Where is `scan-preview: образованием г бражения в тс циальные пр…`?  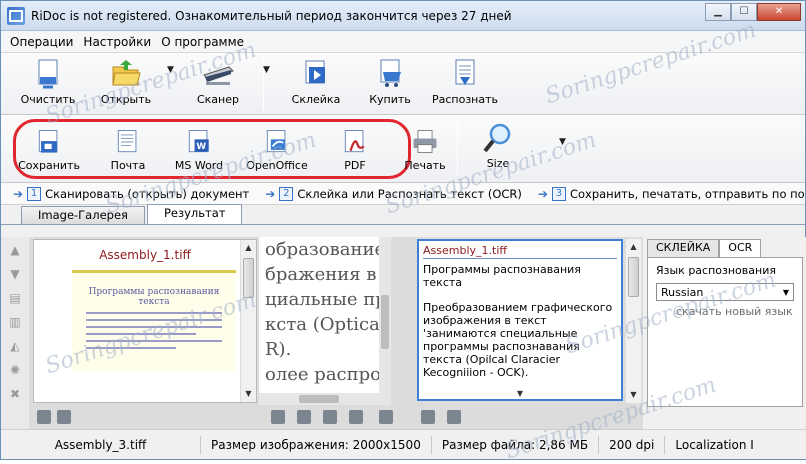 scan-preview: образованием г бражения в тс циальные пр… is located at coordinates (325, 321).